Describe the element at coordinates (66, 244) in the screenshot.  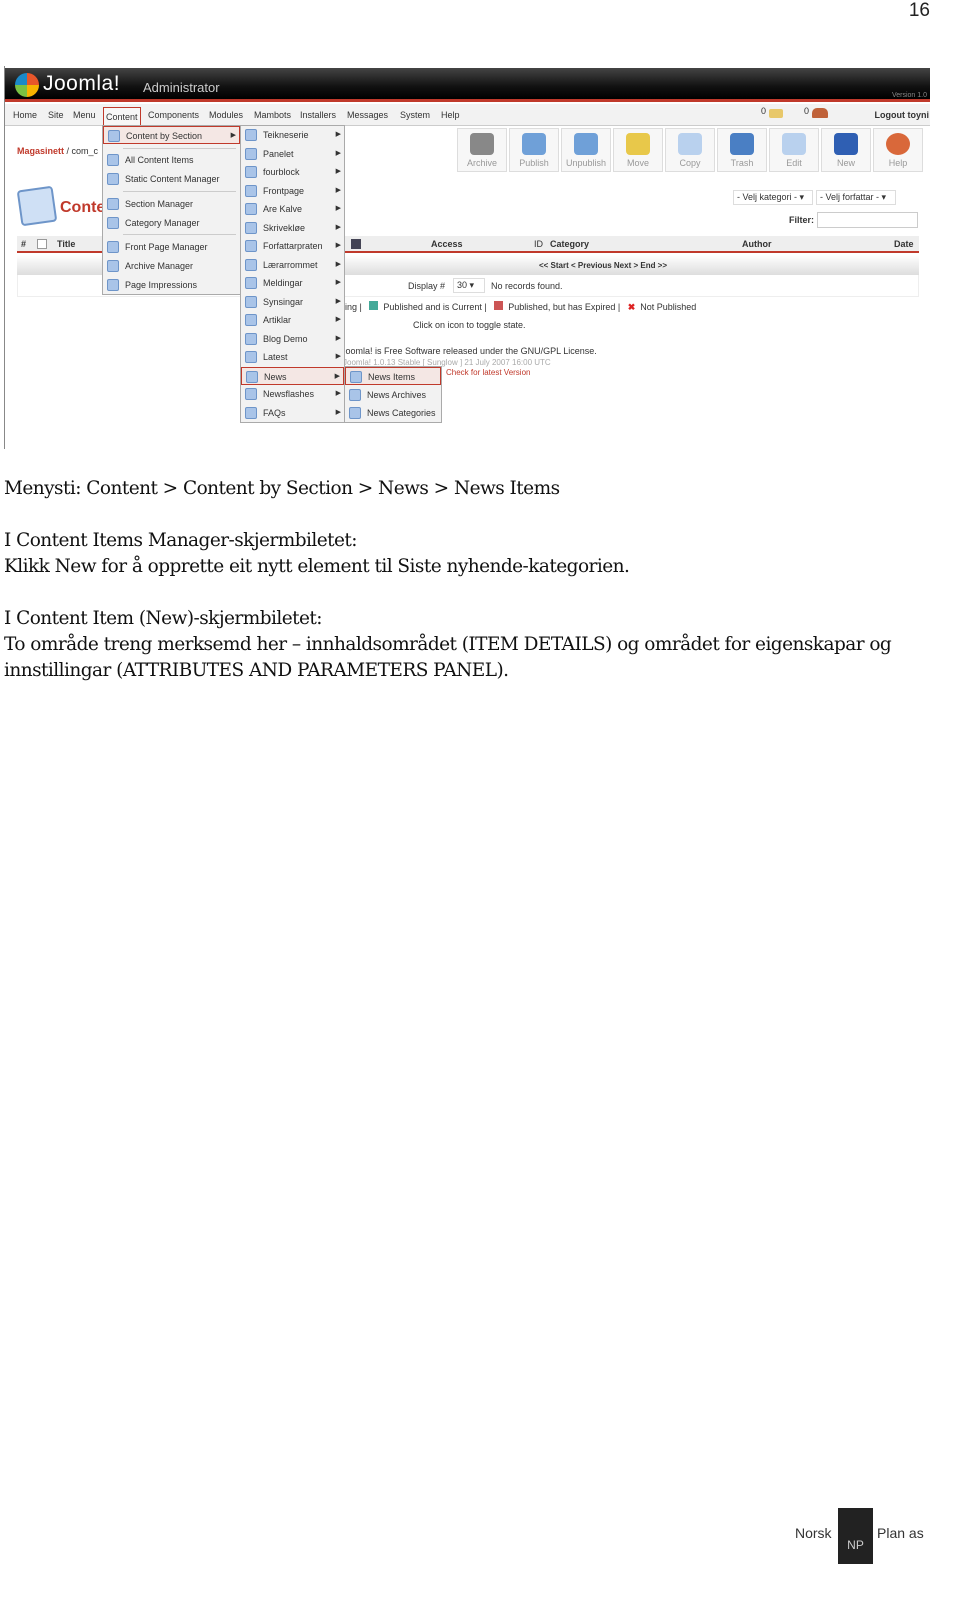
I see `col-title: Title` at that location.